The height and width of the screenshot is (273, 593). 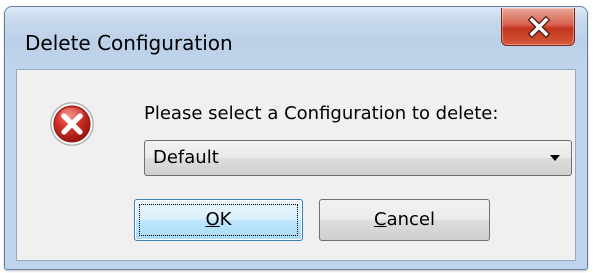 I want to click on cancel-button: Cancel, so click(x=404, y=220).